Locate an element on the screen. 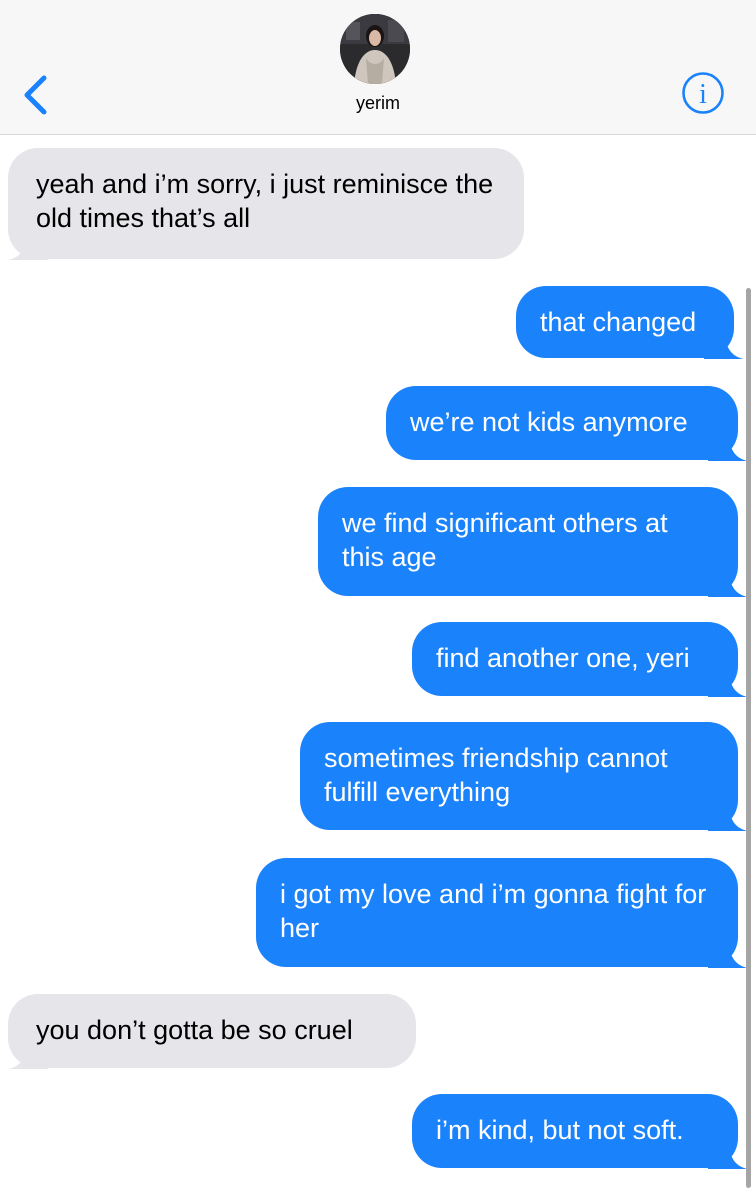 The image size is (756, 1200). contact-avatar is located at coordinates (375, 49).